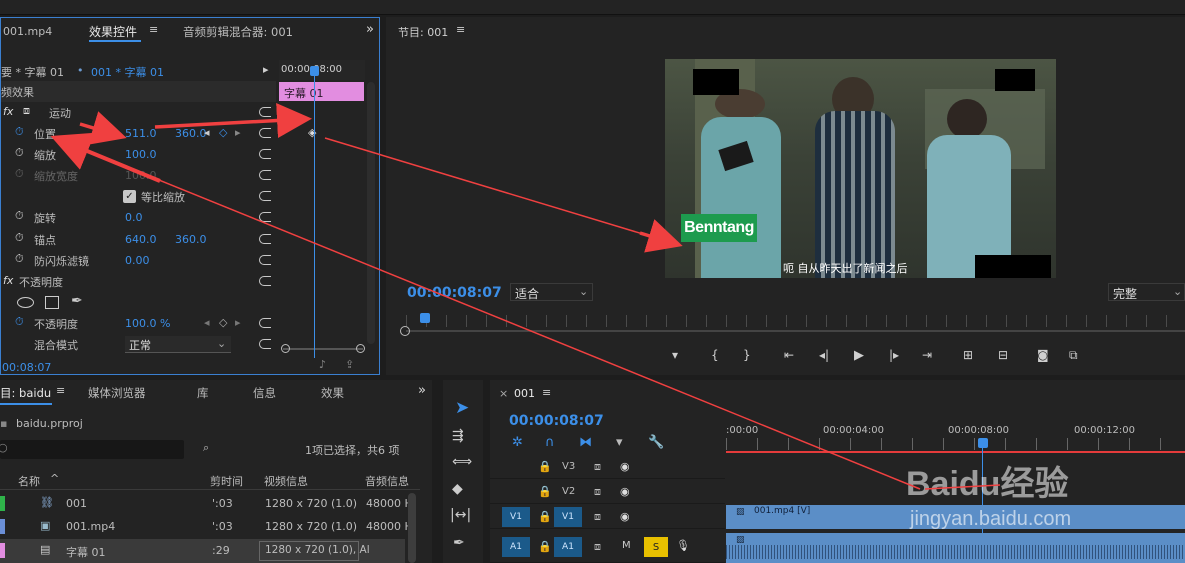 The image size is (1185, 563). I want to click on arrow-to-position-label-head, so click(105, 157).